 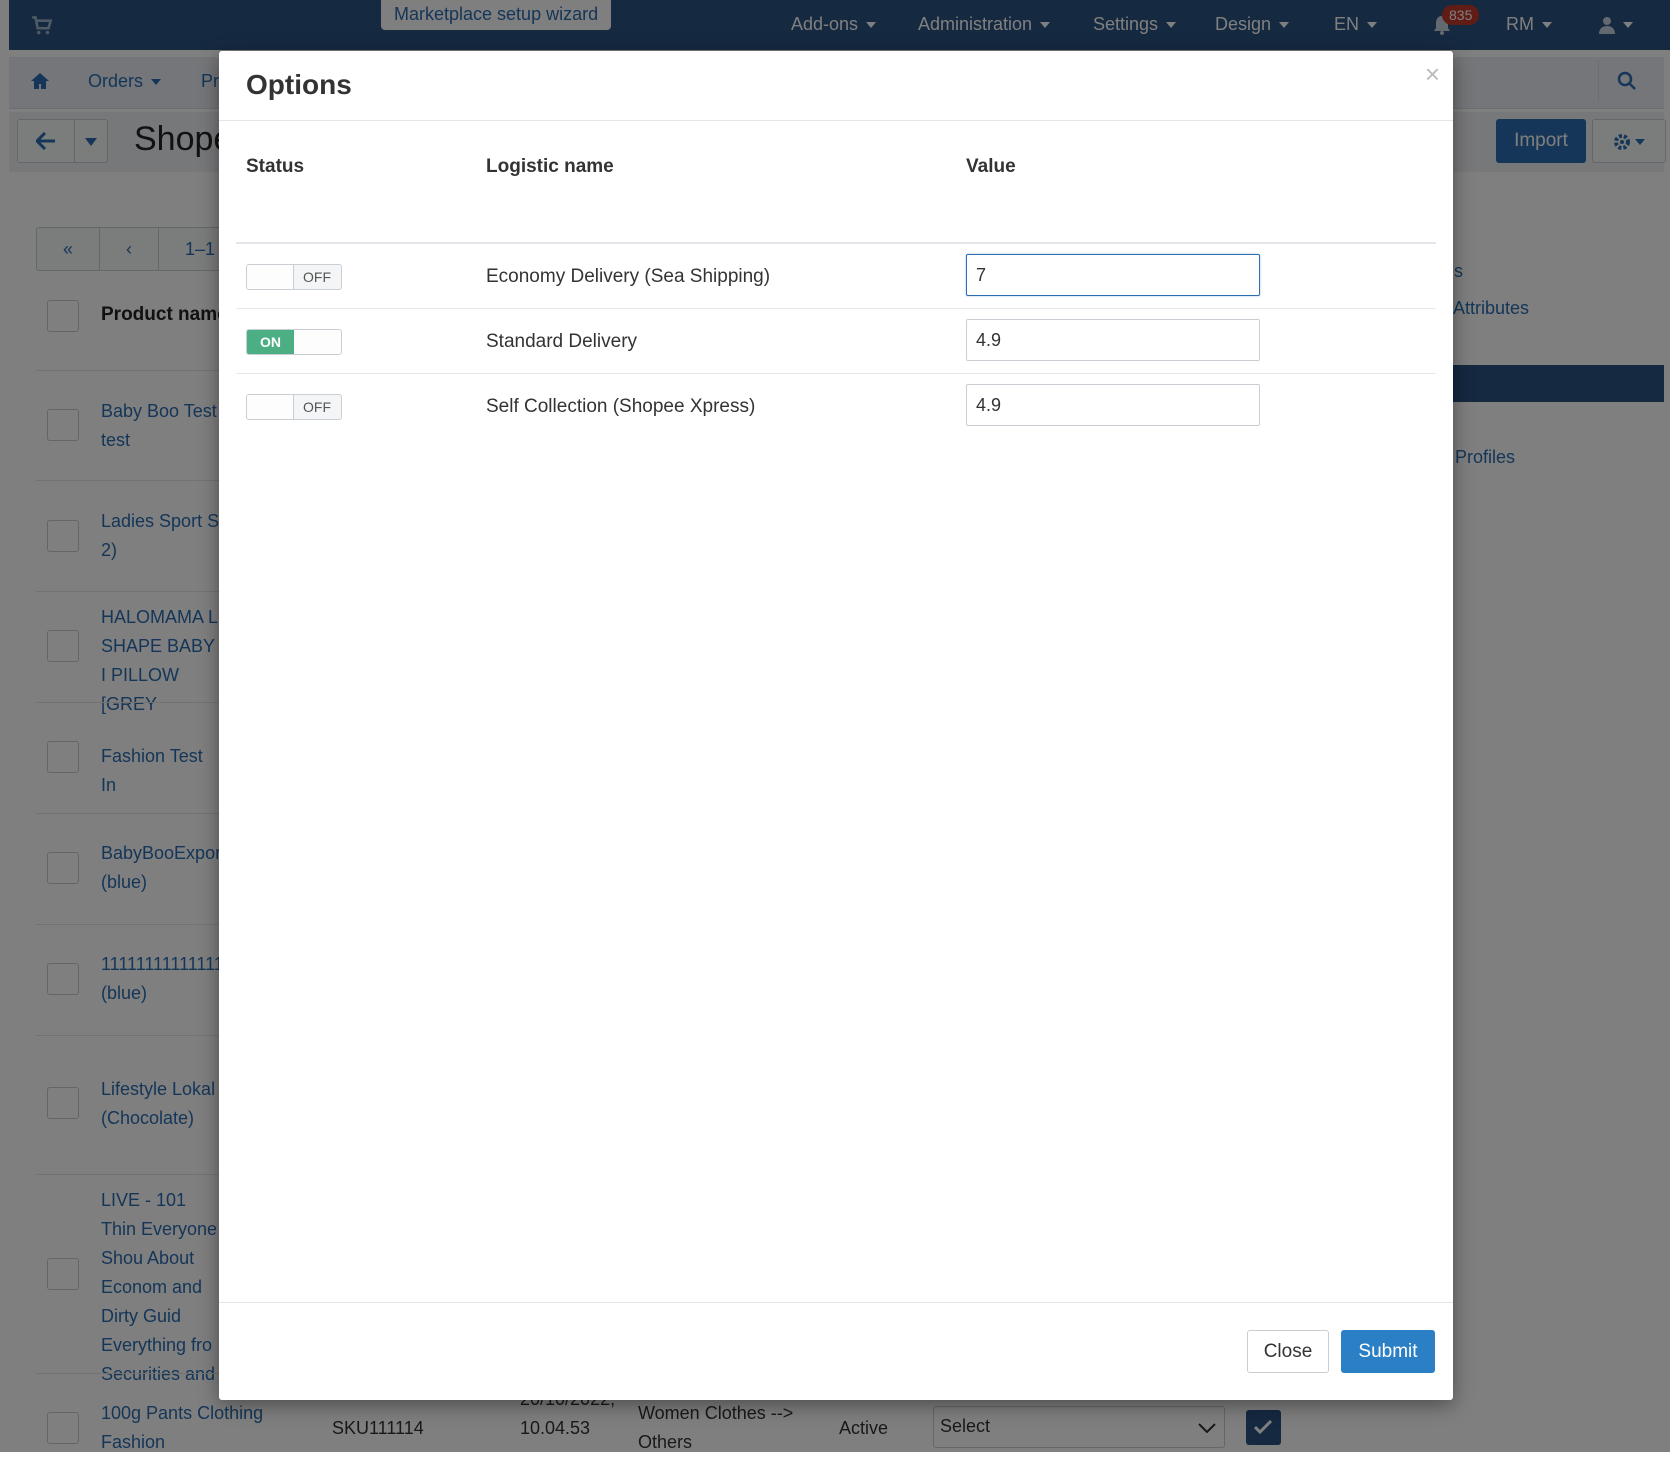 What do you see at coordinates (836, 341) in the screenshot?
I see `table-row: ON Standard Delivery` at bounding box center [836, 341].